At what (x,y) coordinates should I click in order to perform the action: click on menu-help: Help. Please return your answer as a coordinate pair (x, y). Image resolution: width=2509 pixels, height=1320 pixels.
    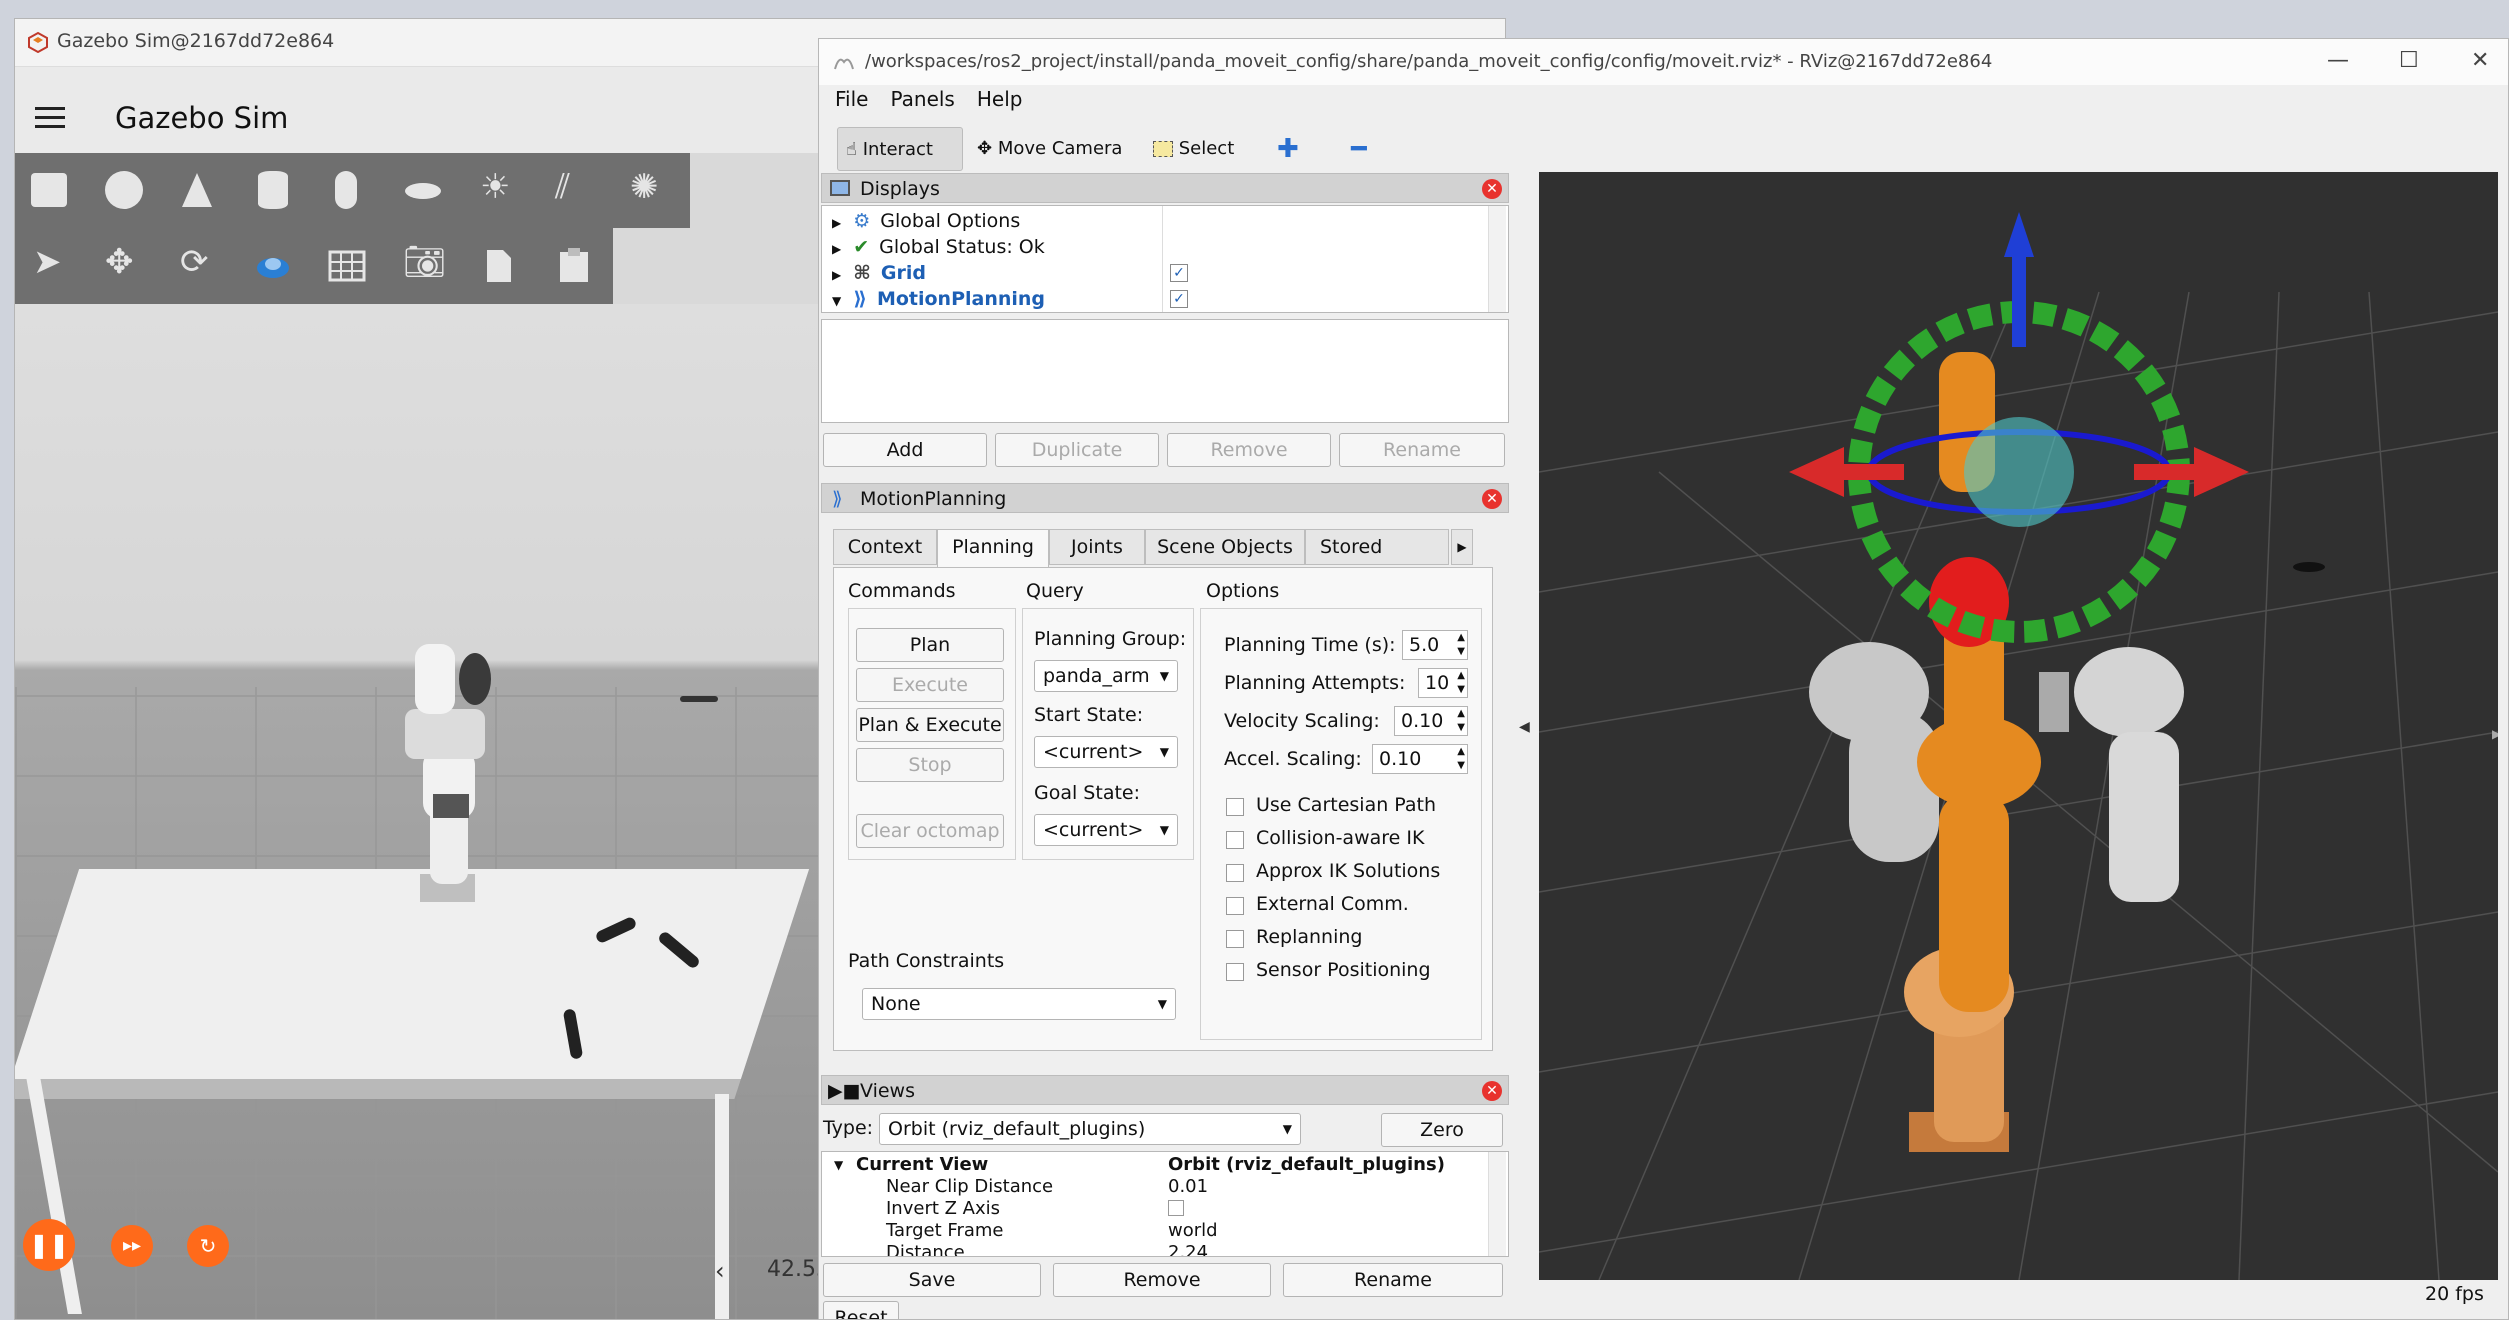
    Looking at the image, I should click on (1000, 99).